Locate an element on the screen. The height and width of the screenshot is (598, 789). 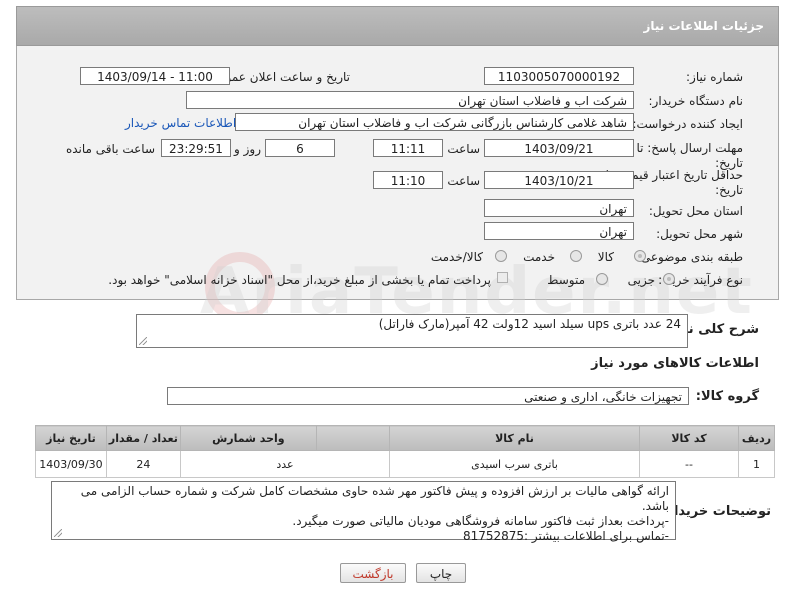
province-label: استان محل تحویل: is located at coordinates (695, 211).